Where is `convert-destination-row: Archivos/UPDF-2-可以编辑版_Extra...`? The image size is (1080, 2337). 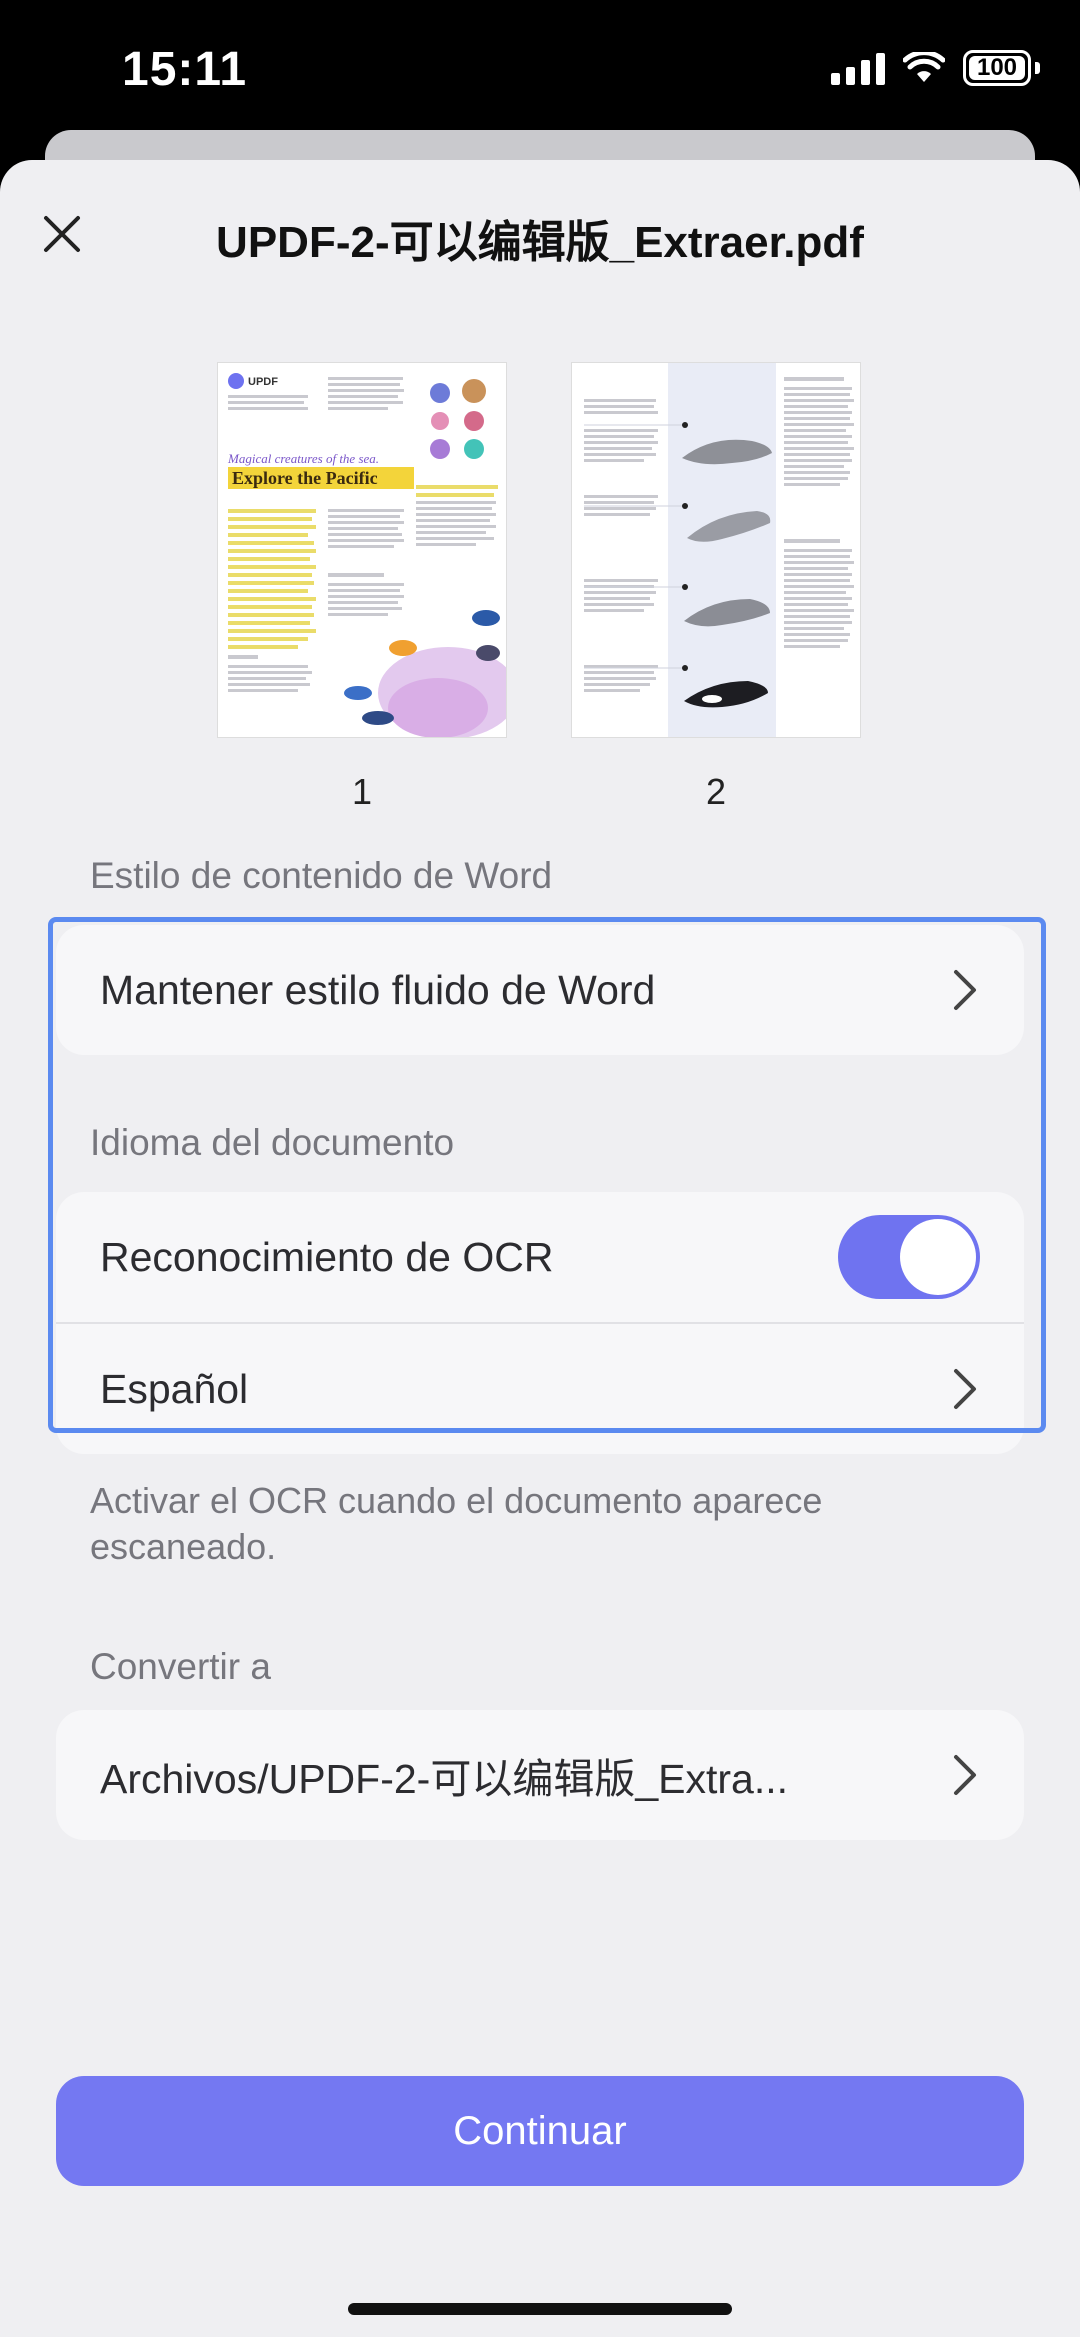 convert-destination-row: Archivos/UPDF-2-可以编辑版_Extra... is located at coordinates (540, 1775).